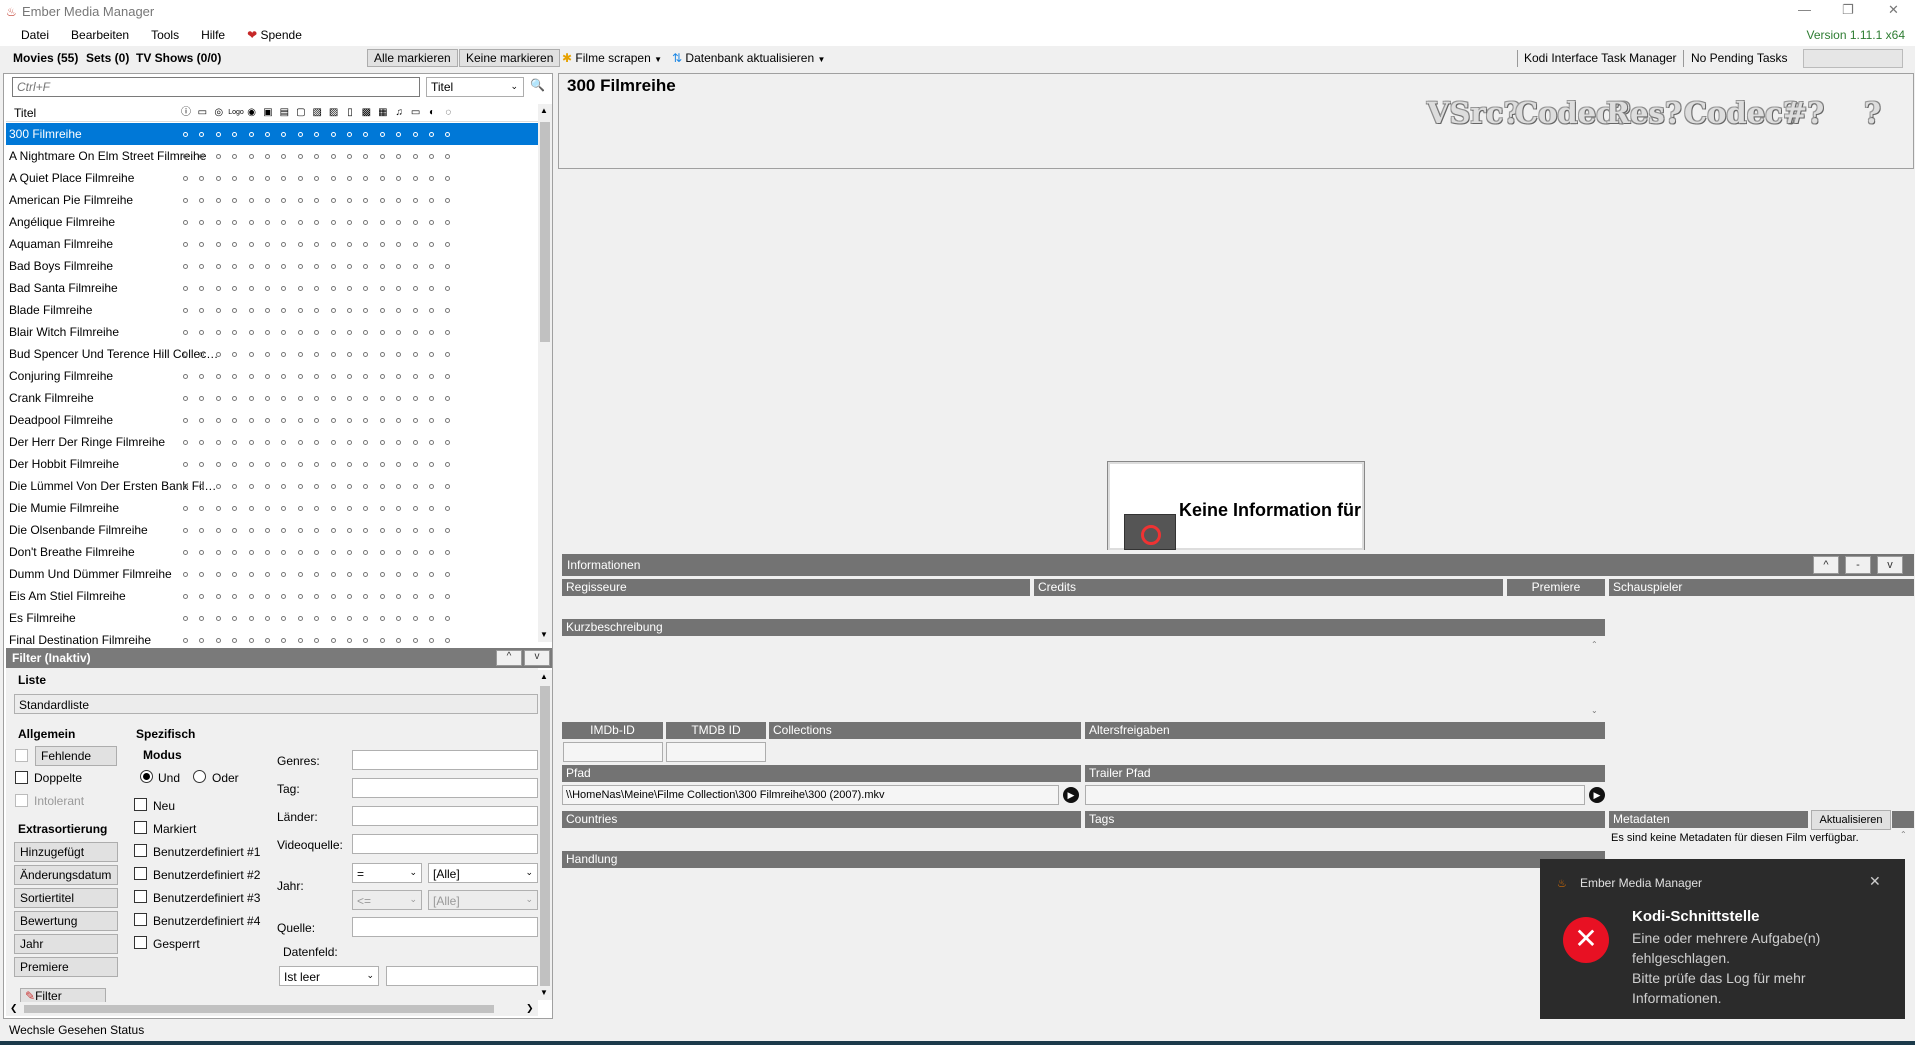  Describe the element at coordinates (107, 58) in the screenshot. I see `tab-sets: Sets (0)` at that location.